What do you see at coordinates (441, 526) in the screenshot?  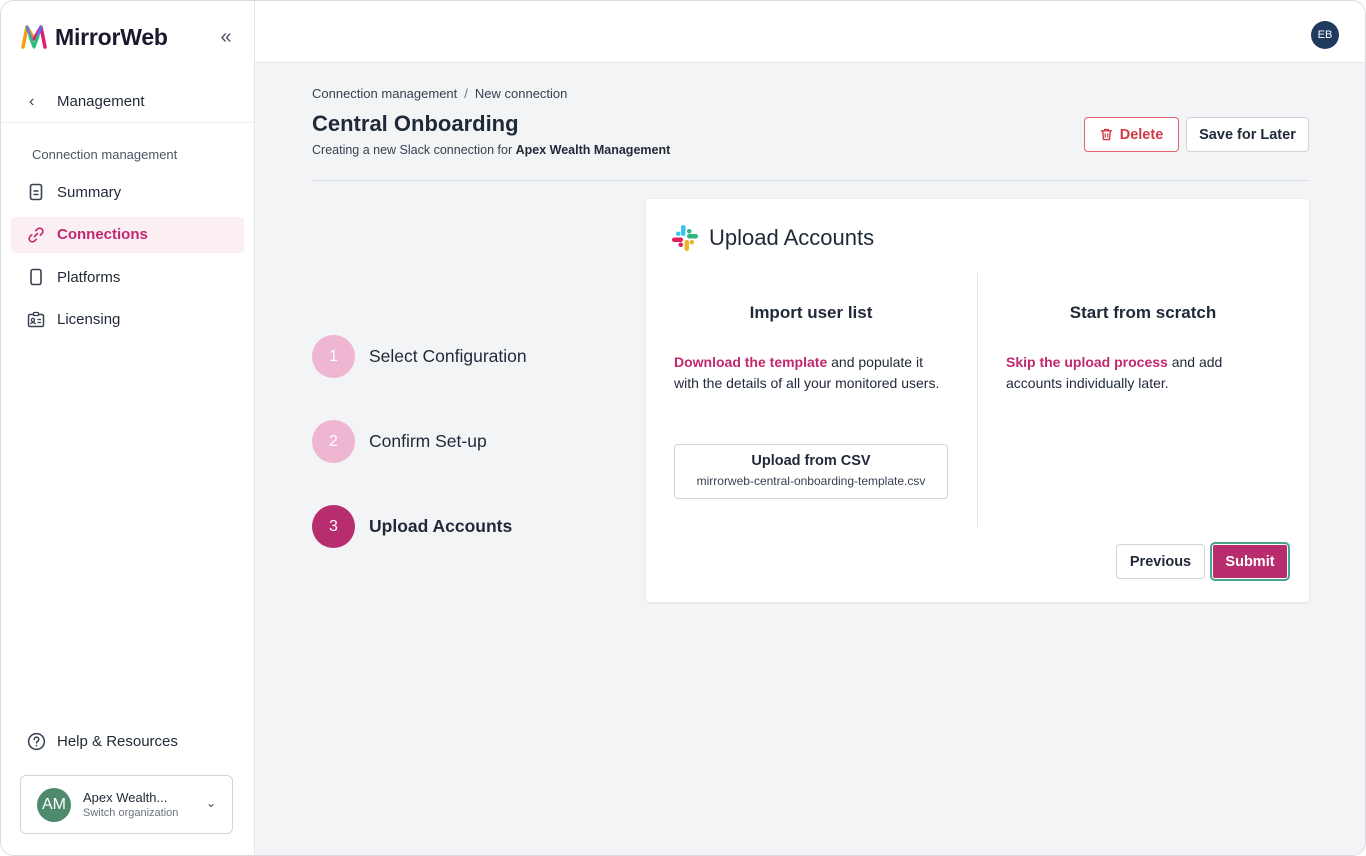 I see `step-label: Upload Accounts` at bounding box center [441, 526].